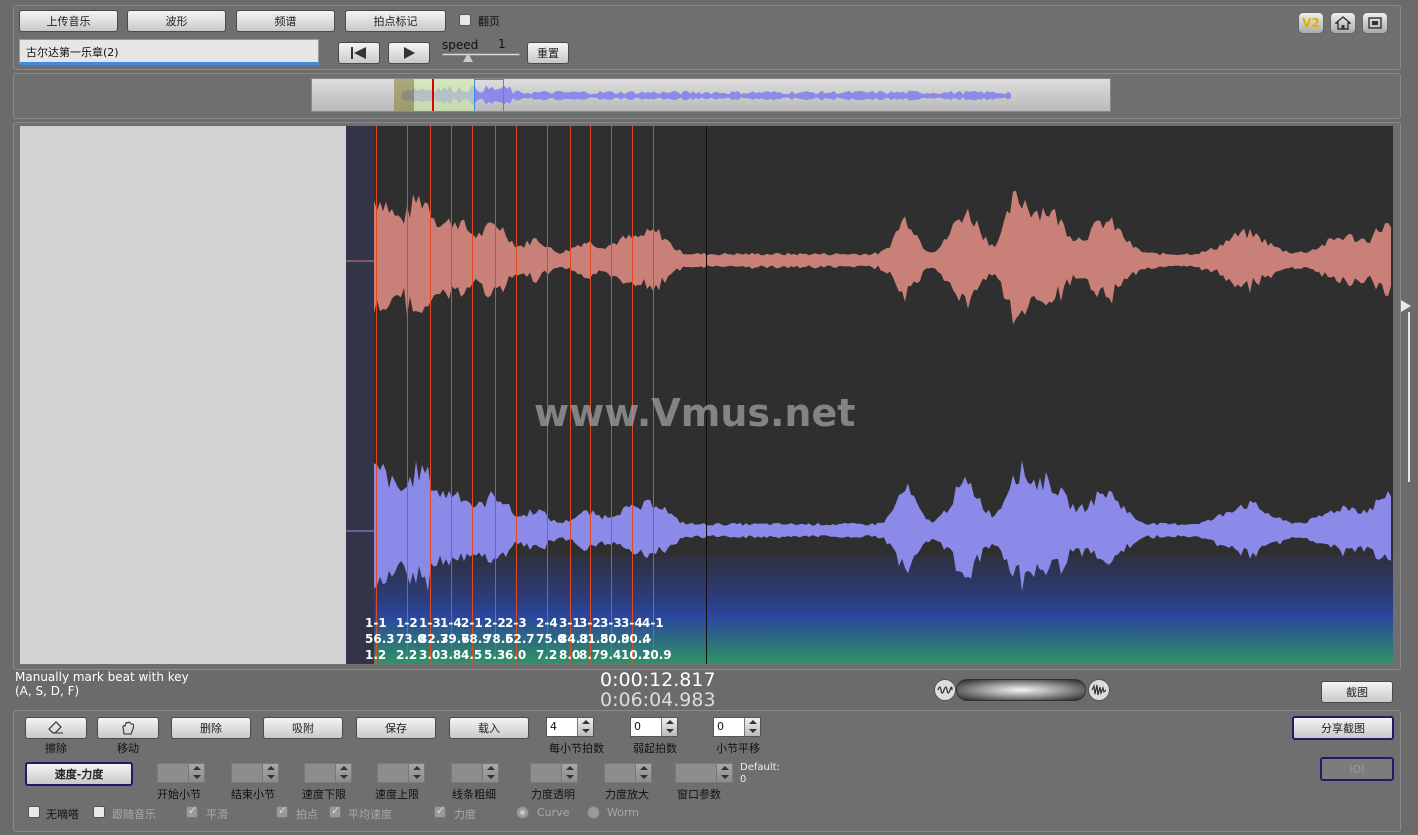 The height and width of the screenshot is (835, 1418). I want to click on snap-button: 吸附, so click(303, 728).